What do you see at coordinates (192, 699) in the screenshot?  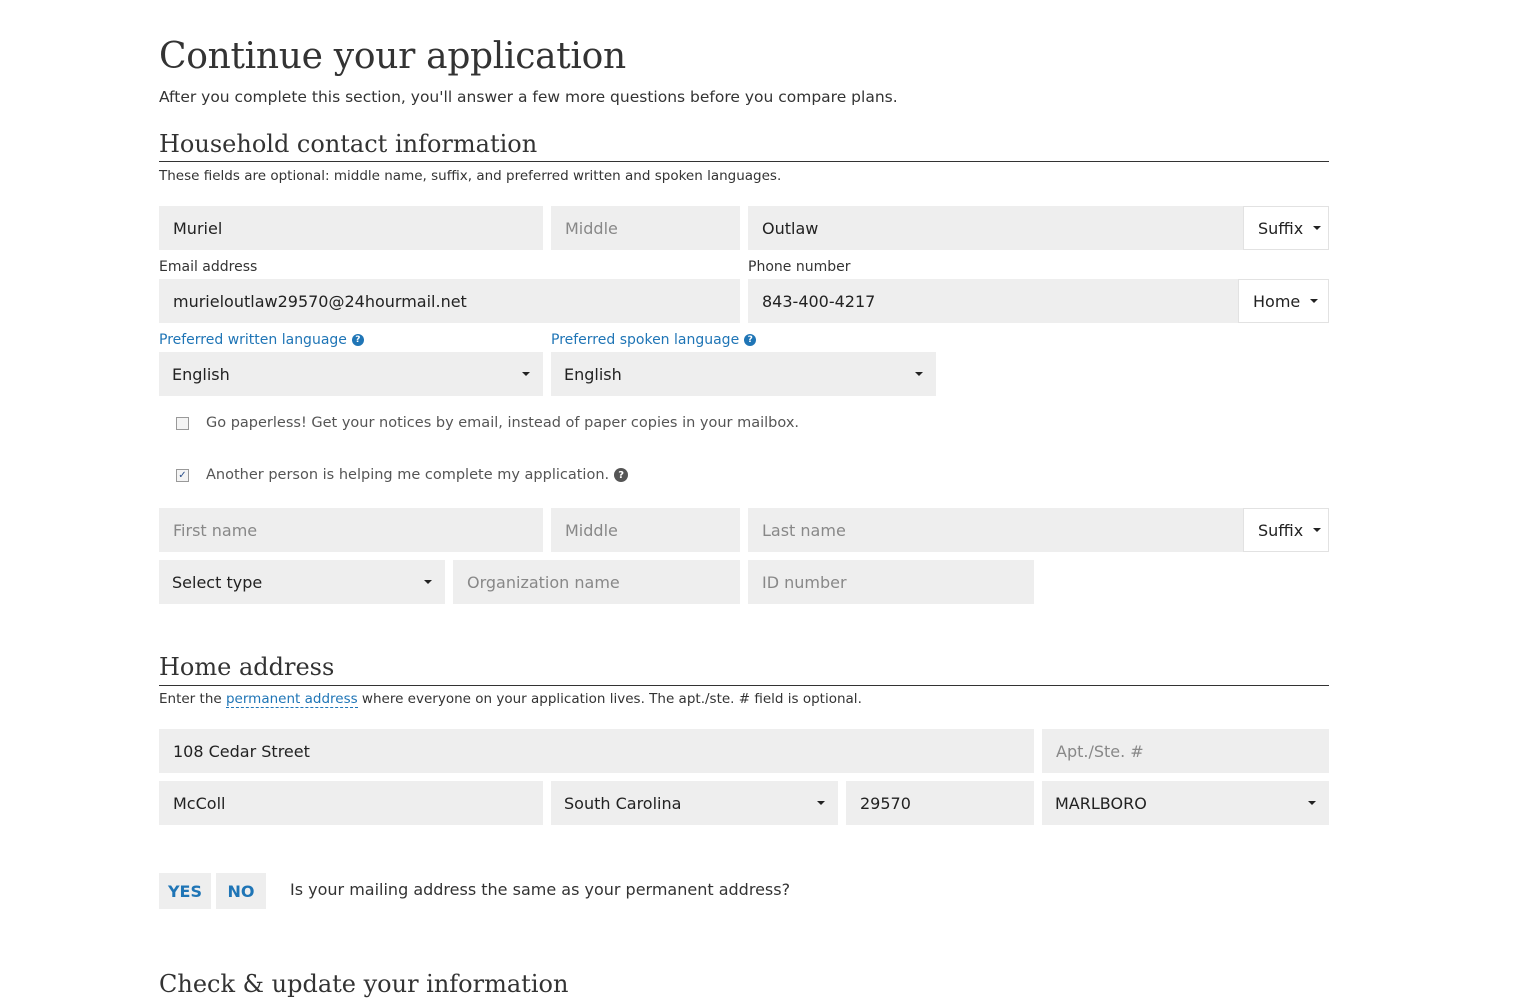 I see `address-note-before: Enter the` at bounding box center [192, 699].